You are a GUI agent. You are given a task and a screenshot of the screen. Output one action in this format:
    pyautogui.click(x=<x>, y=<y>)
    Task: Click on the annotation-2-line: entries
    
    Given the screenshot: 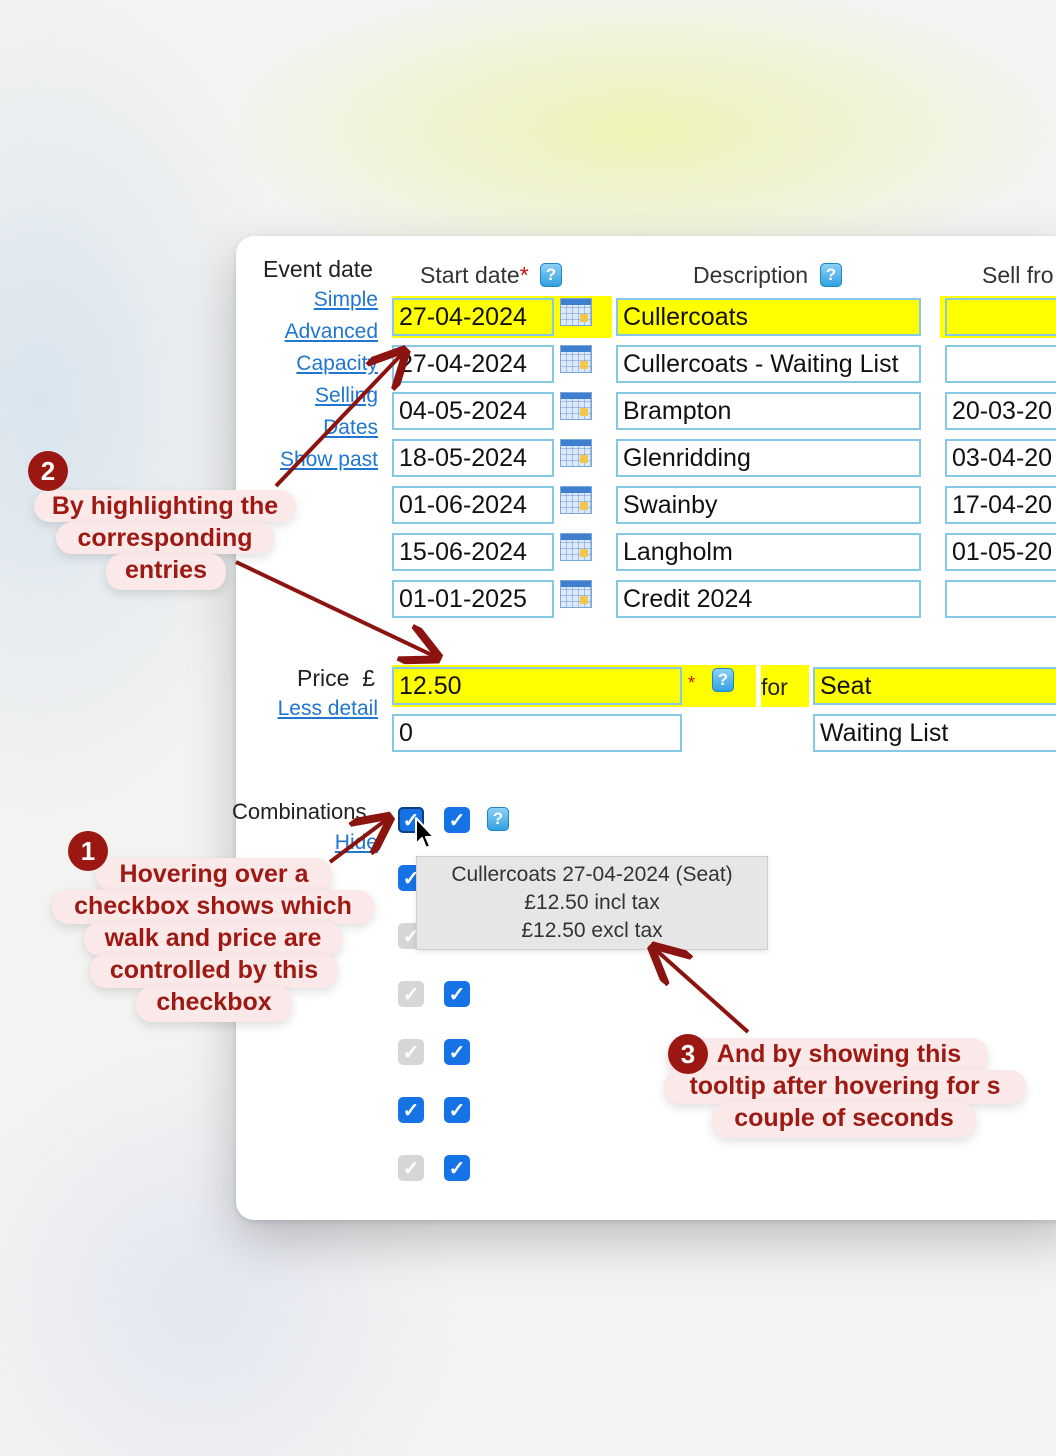 What is the action you would take?
    pyautogui.click(x=166, y=572)
    